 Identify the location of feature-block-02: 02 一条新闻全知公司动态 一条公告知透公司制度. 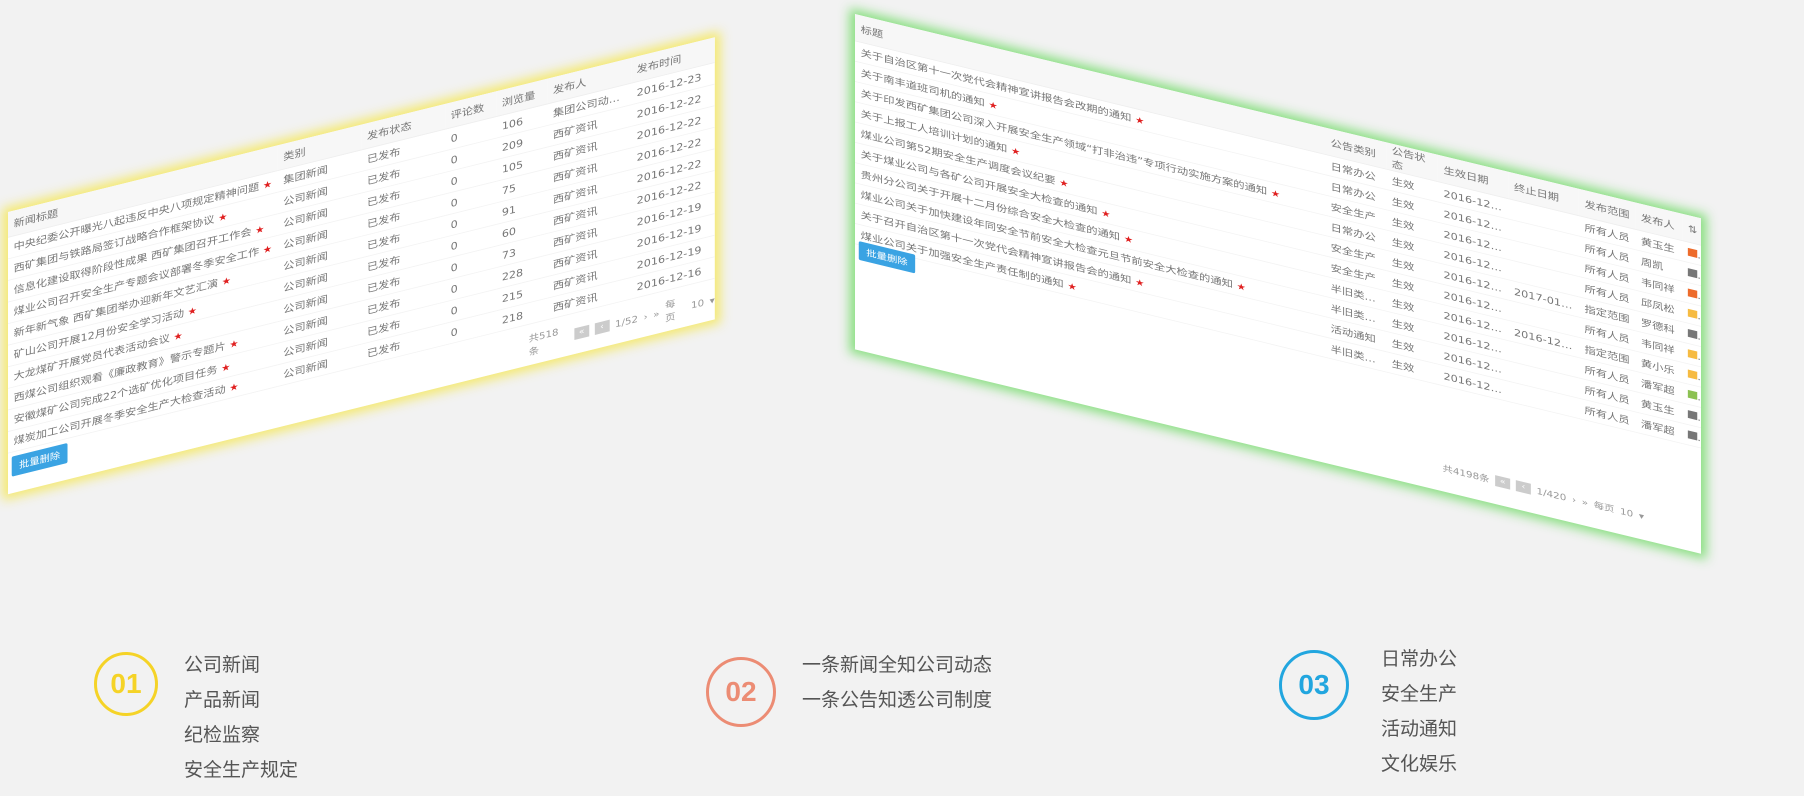
(849, 690).